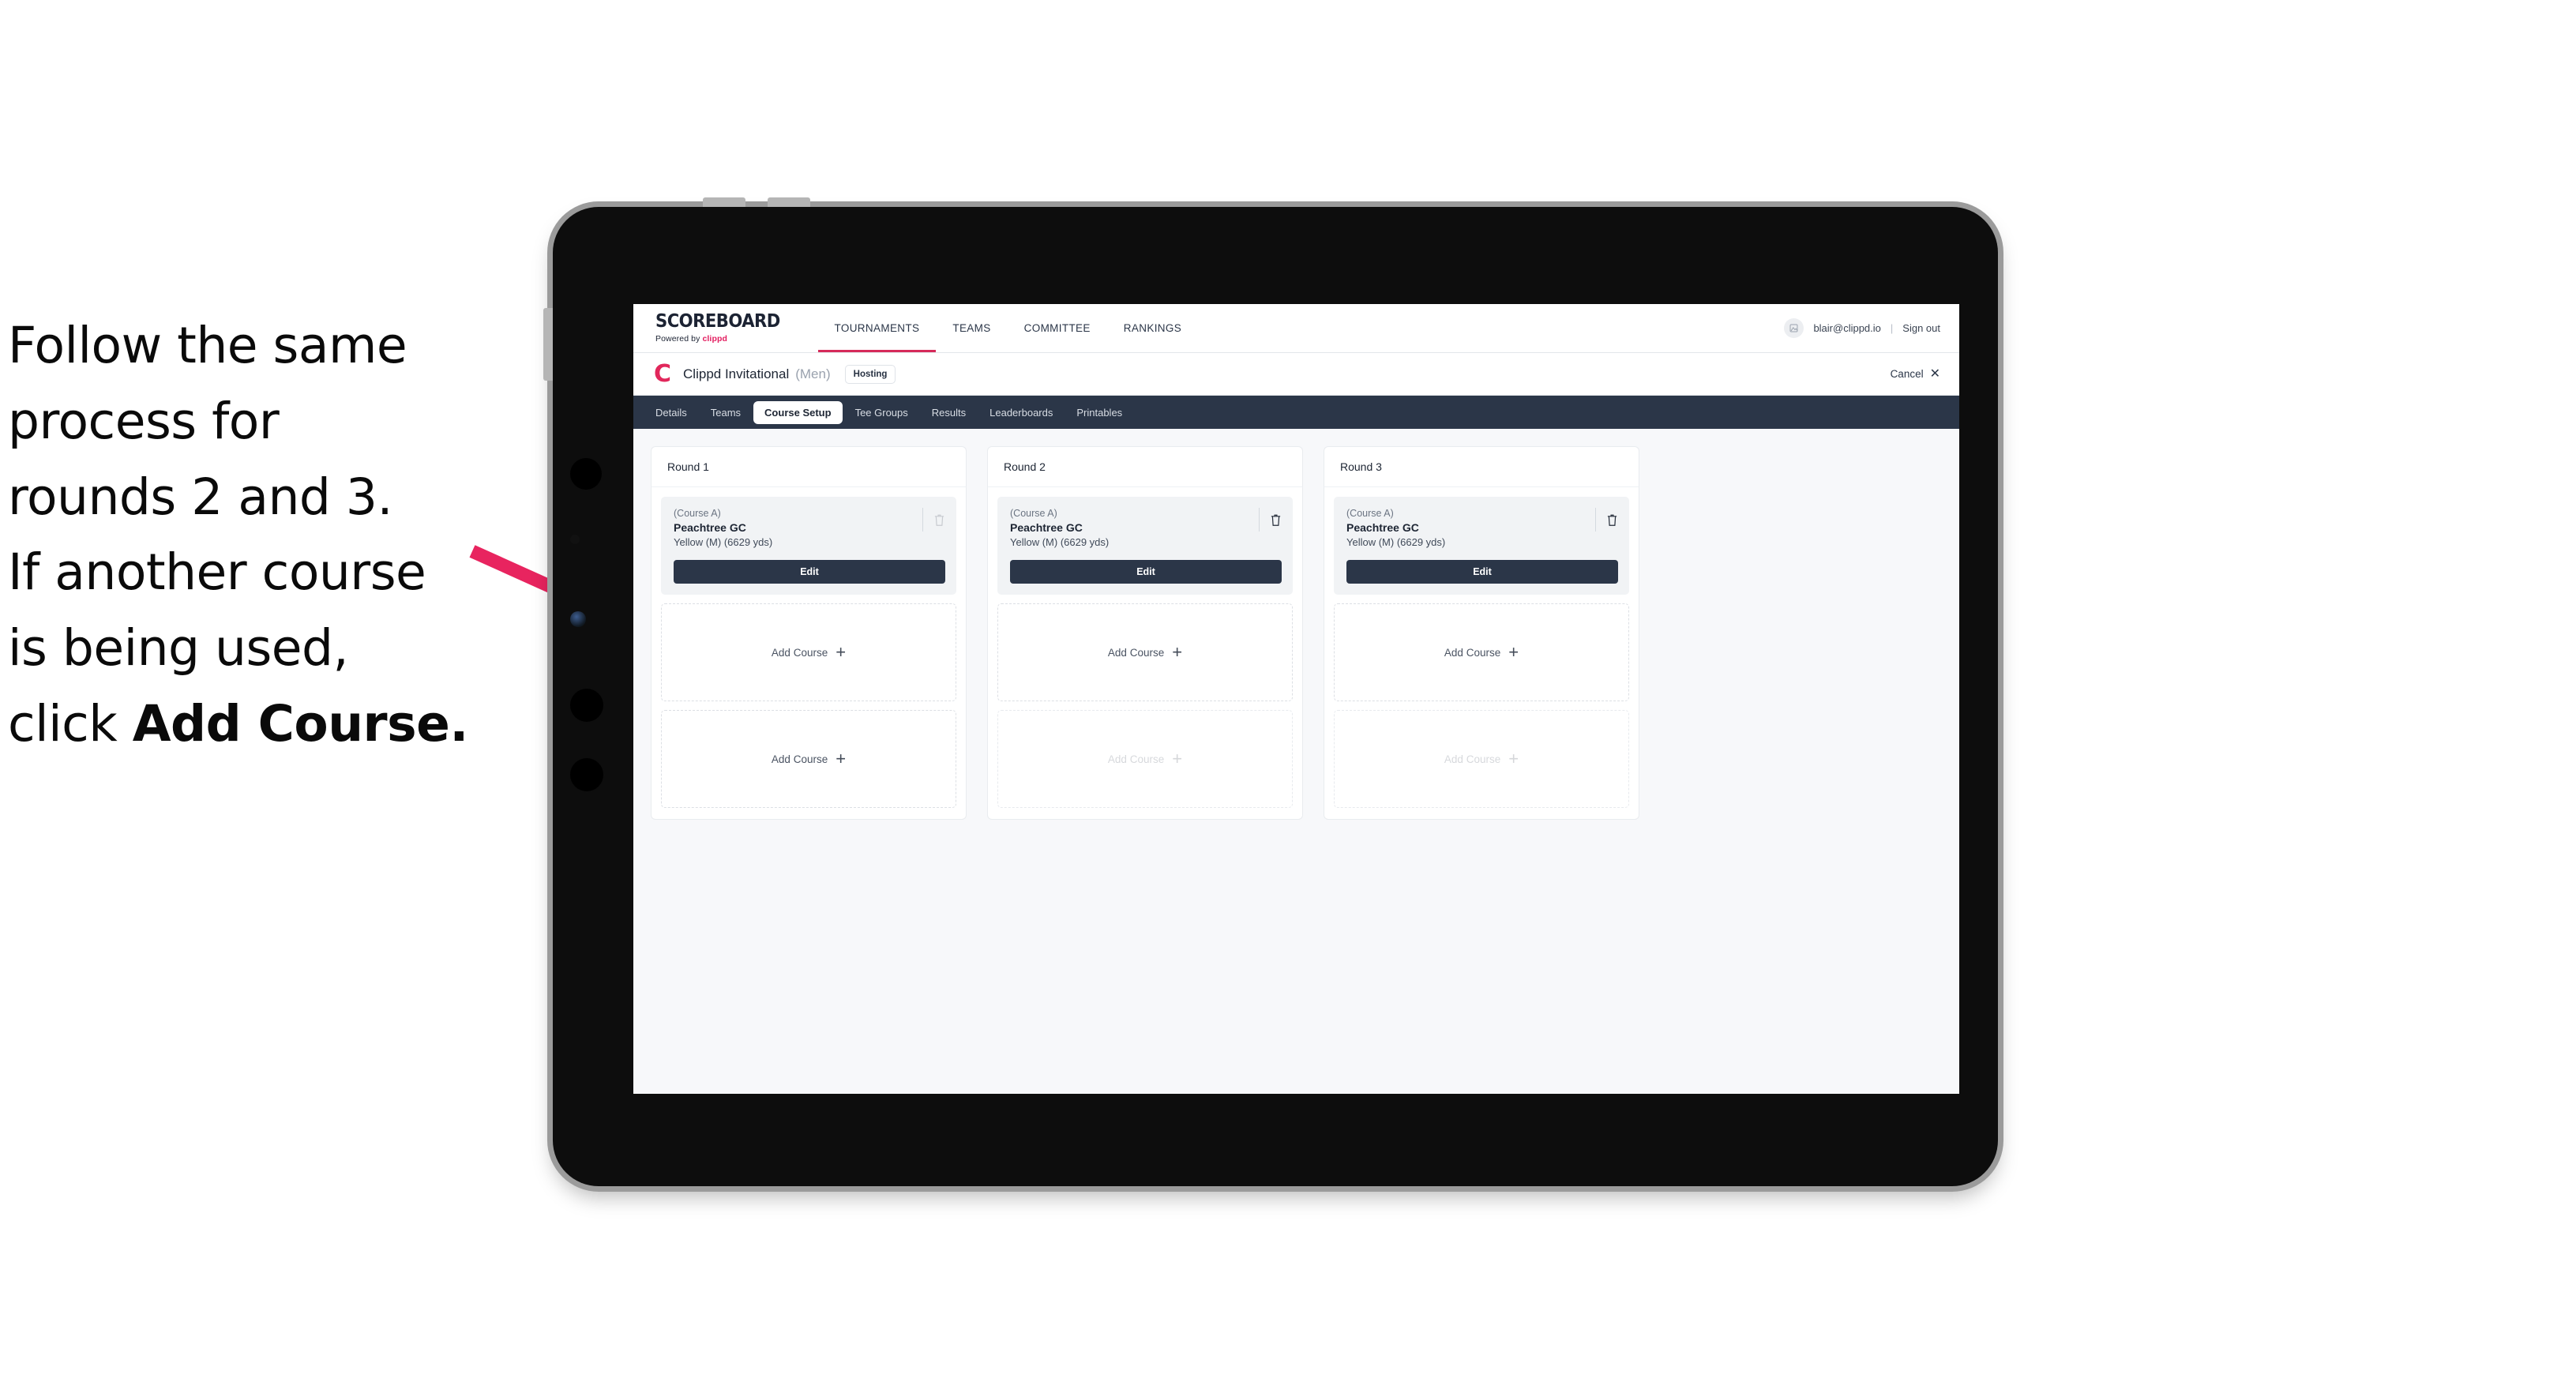  I want to click on nav-item-teams: TEAMS, so click(971, 328).